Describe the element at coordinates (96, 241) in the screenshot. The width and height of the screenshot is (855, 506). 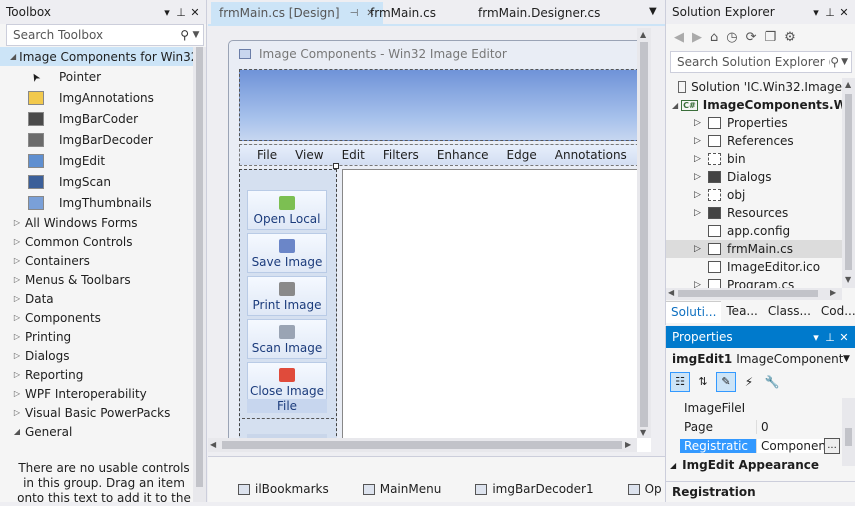
I see `toolbox-group: ▷ Common Controls` at that location.